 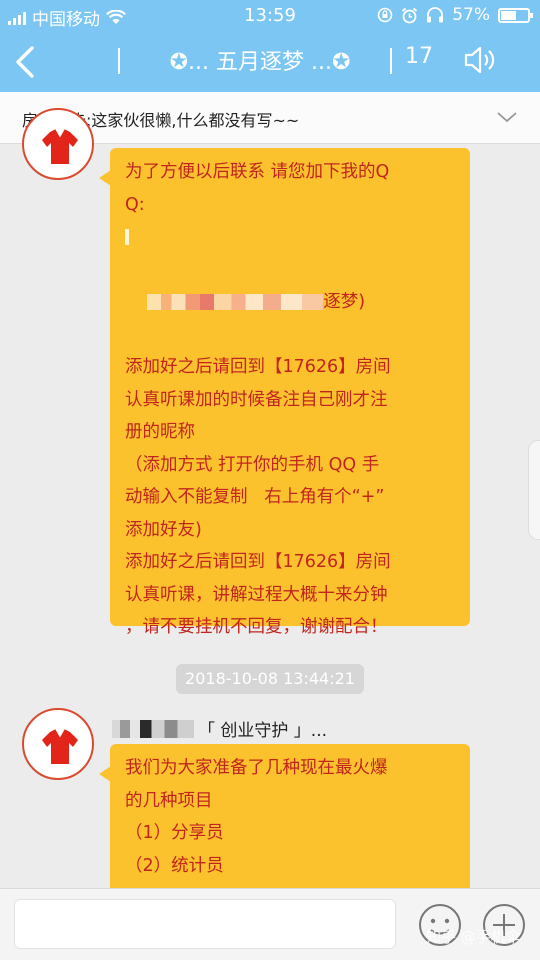 I want to click on message-line: 我们为大家准备了几种现在最火爆, so click(x=256, y=768).